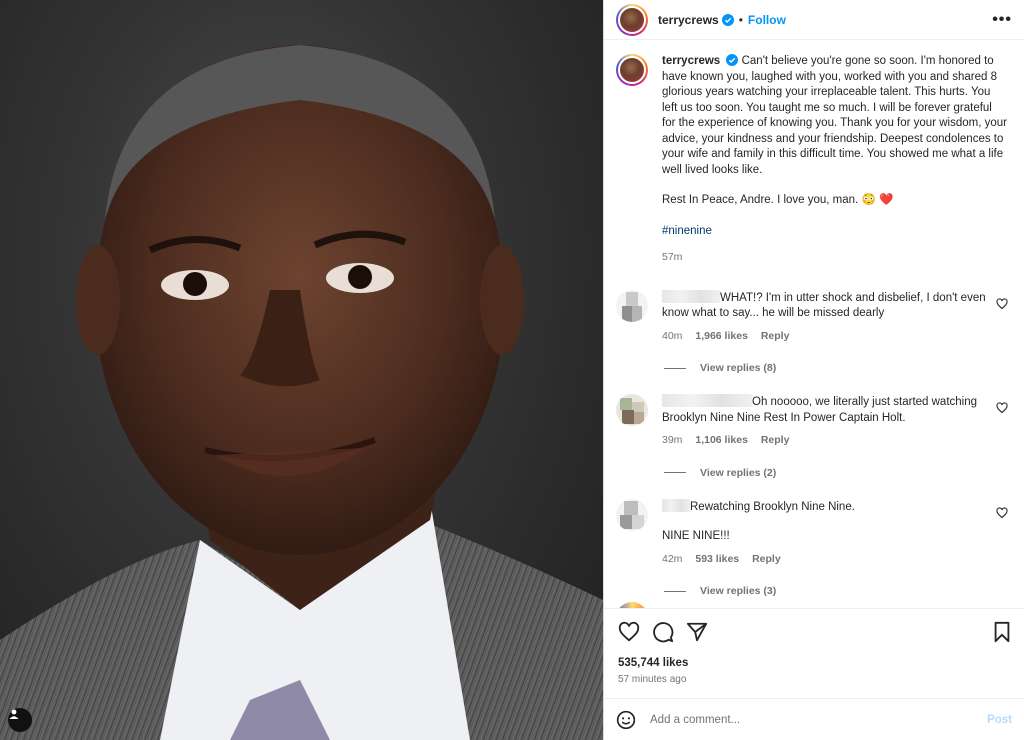  I want to click on emoji-icon, so click(626, 720).